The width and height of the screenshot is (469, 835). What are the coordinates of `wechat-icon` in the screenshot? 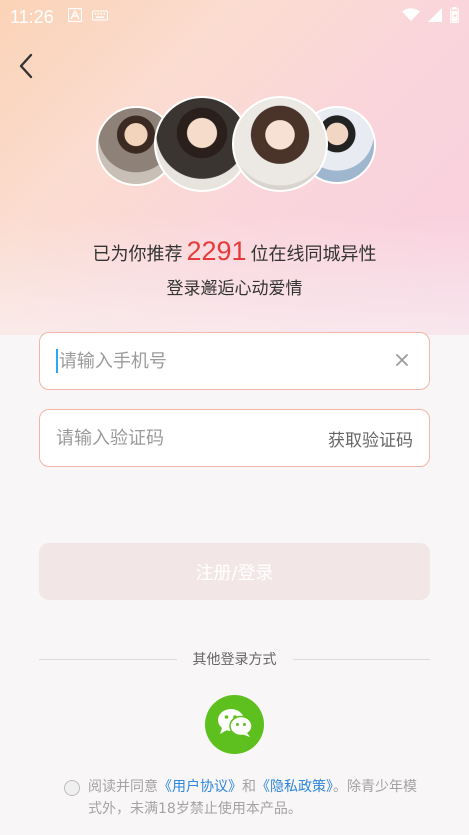 It's located at (235, 725).